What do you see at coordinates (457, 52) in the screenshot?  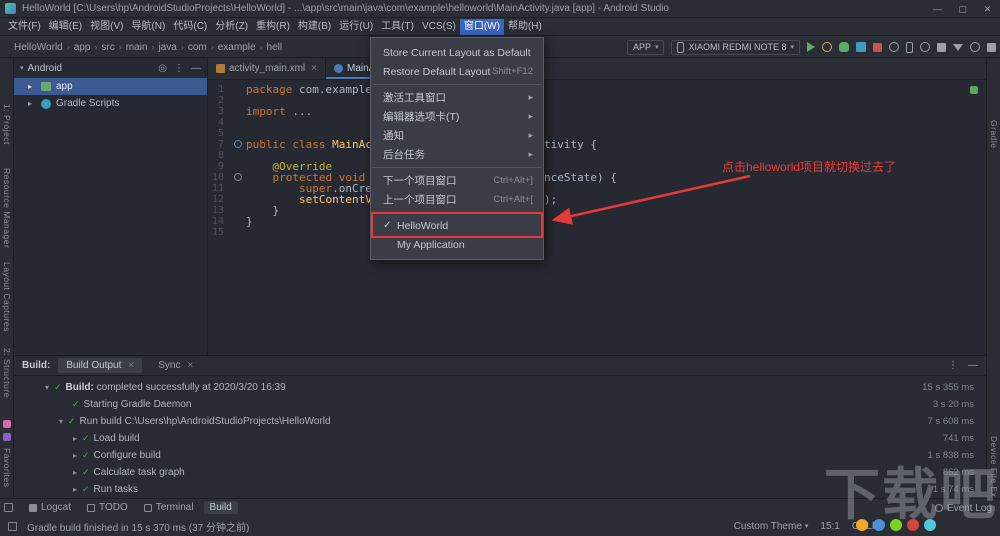 I see `menu-item-store-layout: Store Current Layout as Default` at bounding box center [457, 52].